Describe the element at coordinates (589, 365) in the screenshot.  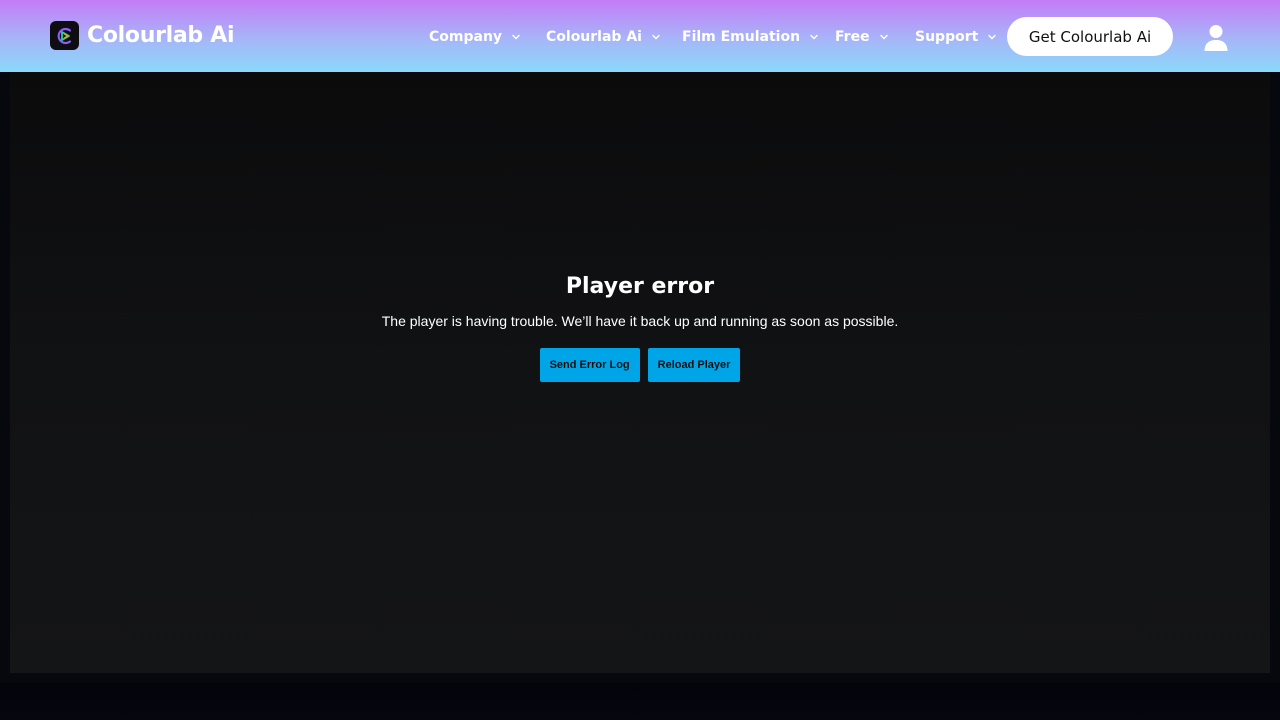
I see `send-error-log-button: Send Error Log` at that location.